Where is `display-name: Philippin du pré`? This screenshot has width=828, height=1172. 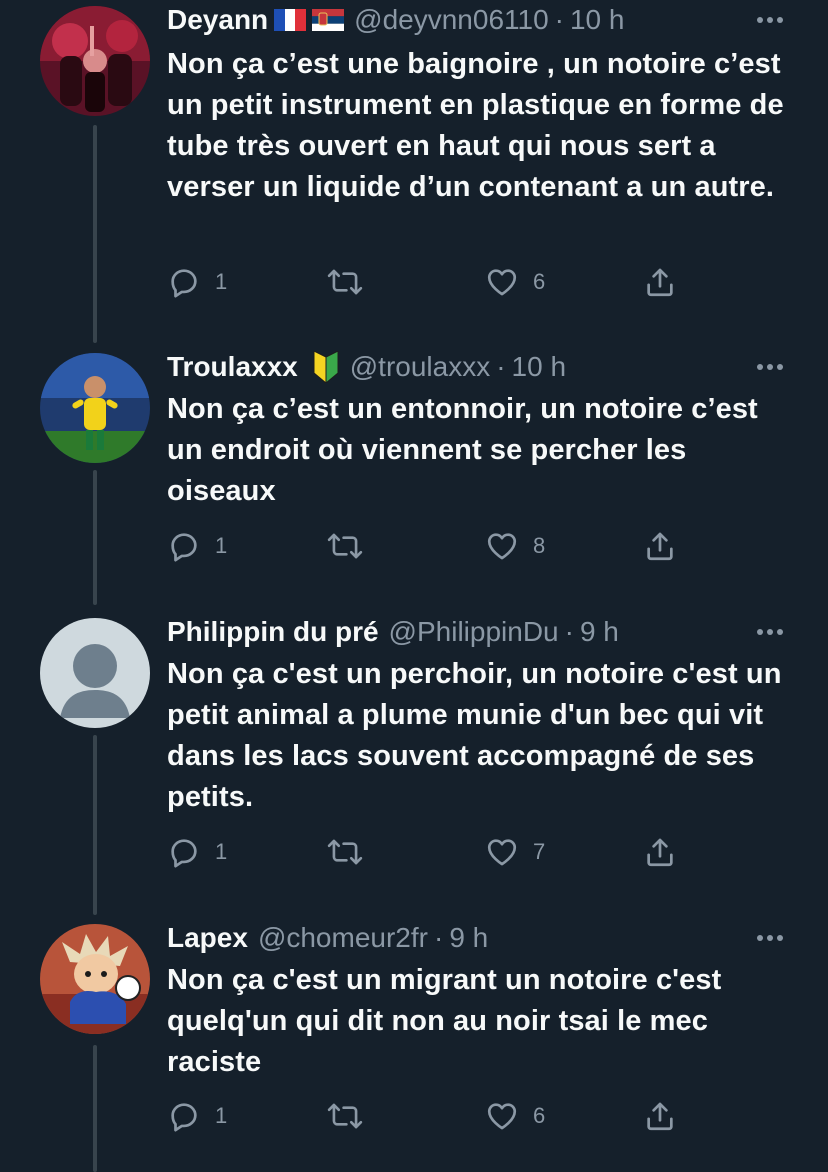
display-name: Philippin du pré is located at coordinates (273, 632).